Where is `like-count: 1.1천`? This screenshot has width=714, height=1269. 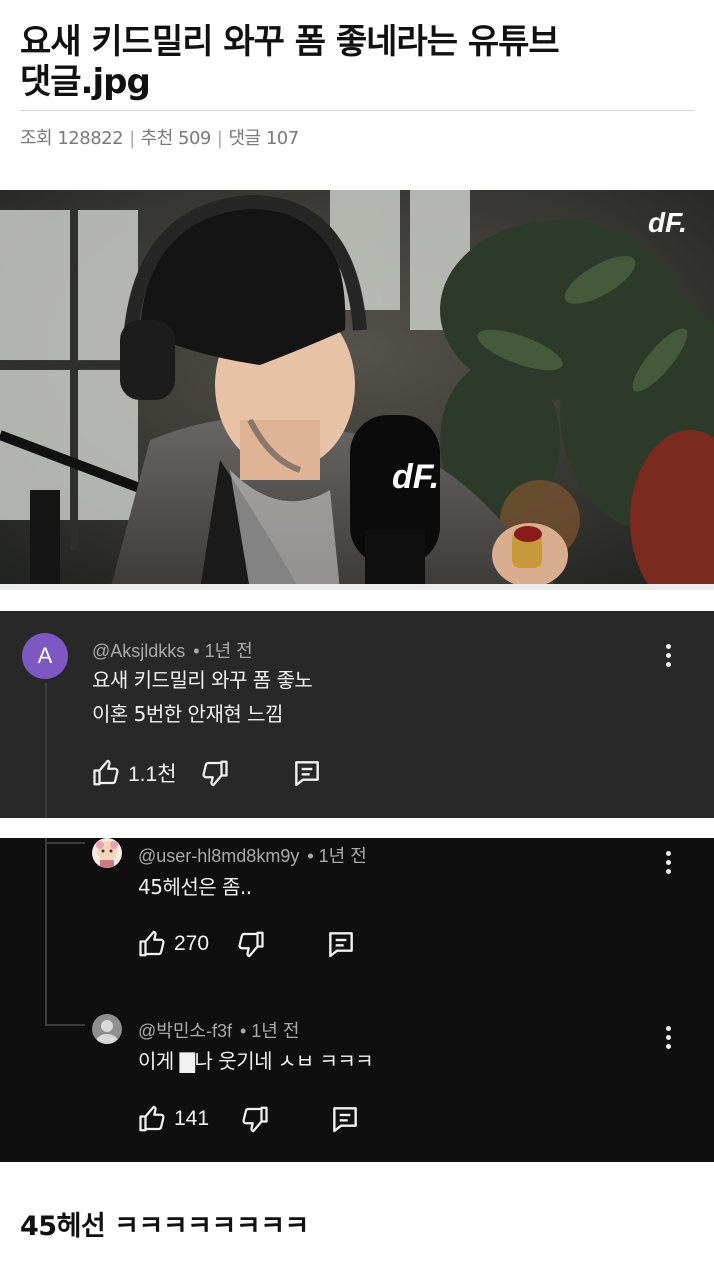
like-count: 1.1천 is located at coordinates (152, 774).